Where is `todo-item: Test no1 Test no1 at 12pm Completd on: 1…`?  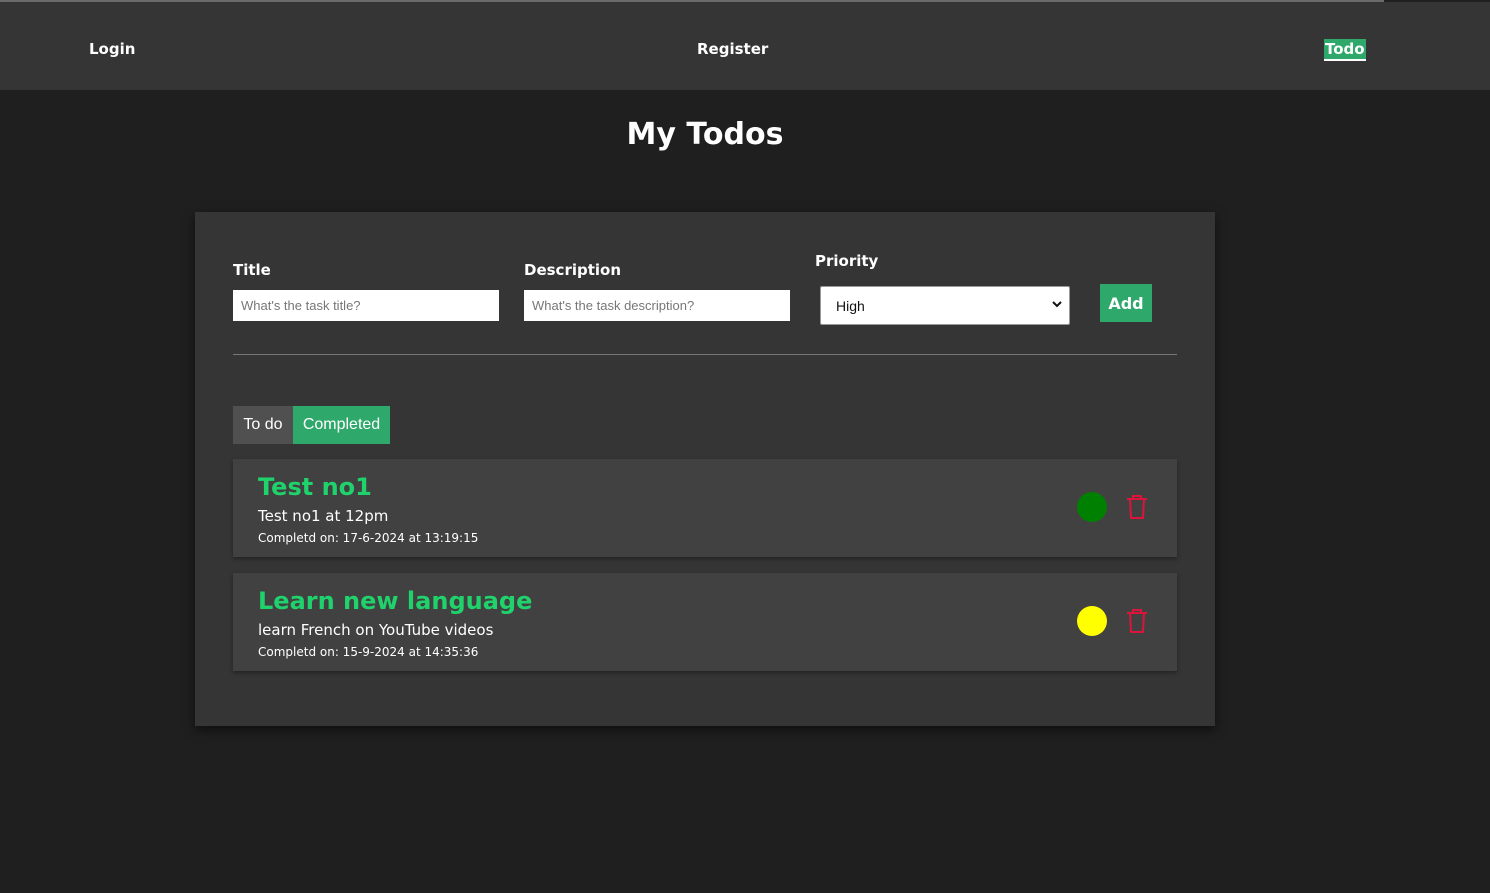
todo-item: Test no1 Test no1 at 12pm Completd on: 1… is located at coordinates (705, 508).